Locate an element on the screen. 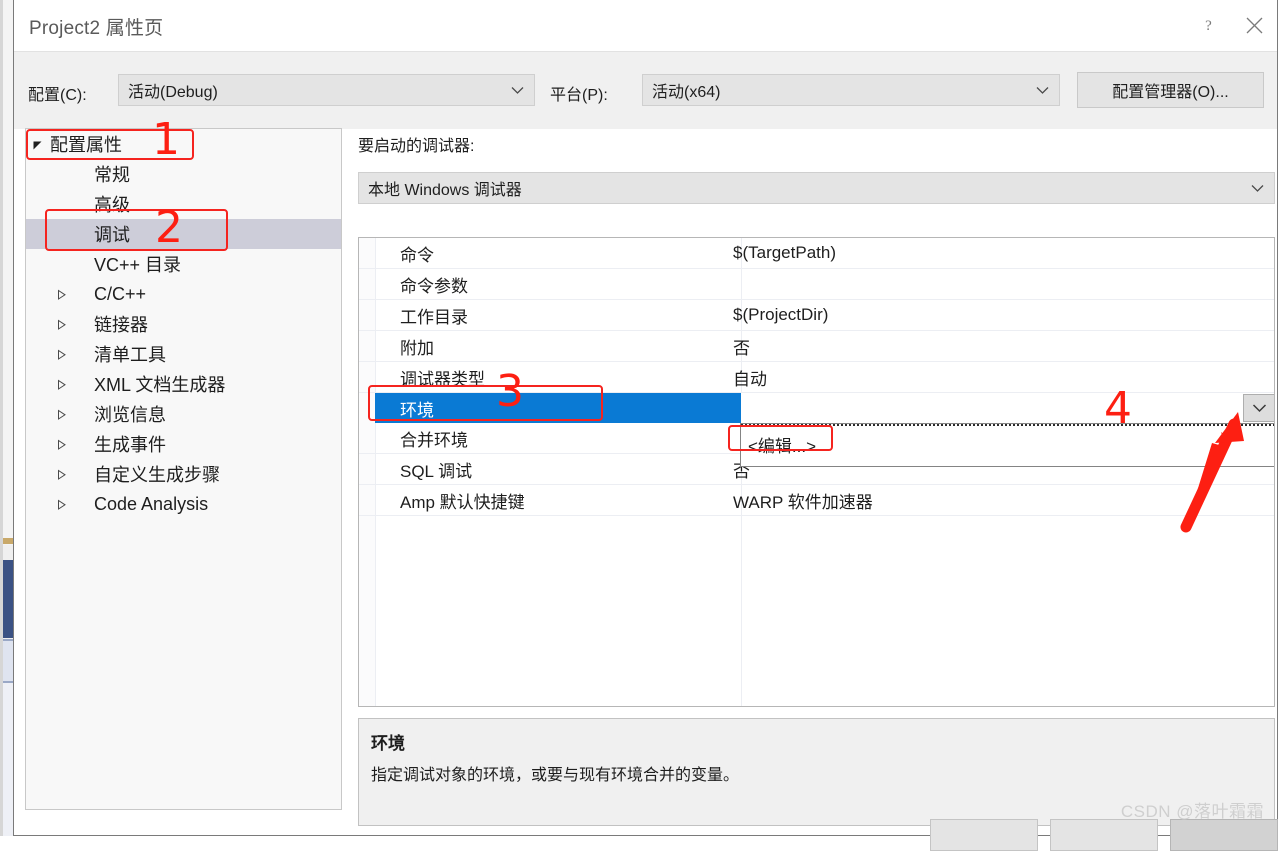  dialog-footer is located at coordinates (646, 833).